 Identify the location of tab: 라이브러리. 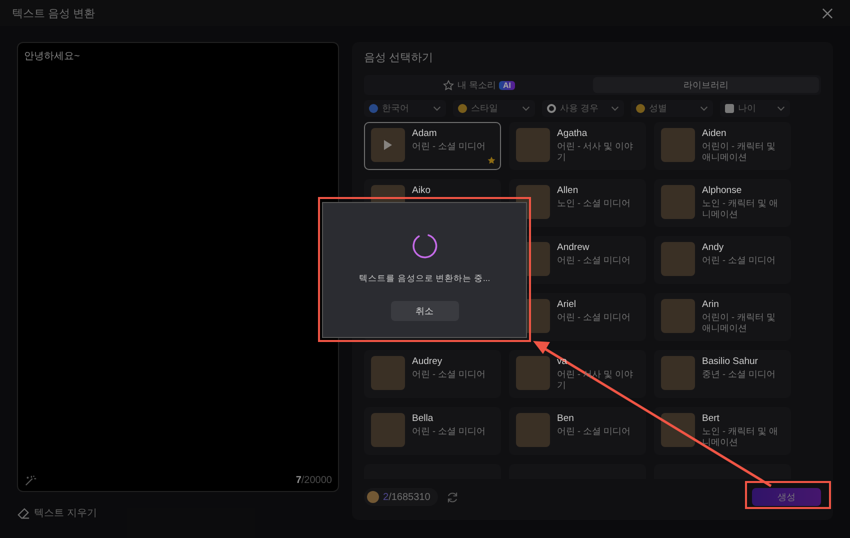
(705, 85).